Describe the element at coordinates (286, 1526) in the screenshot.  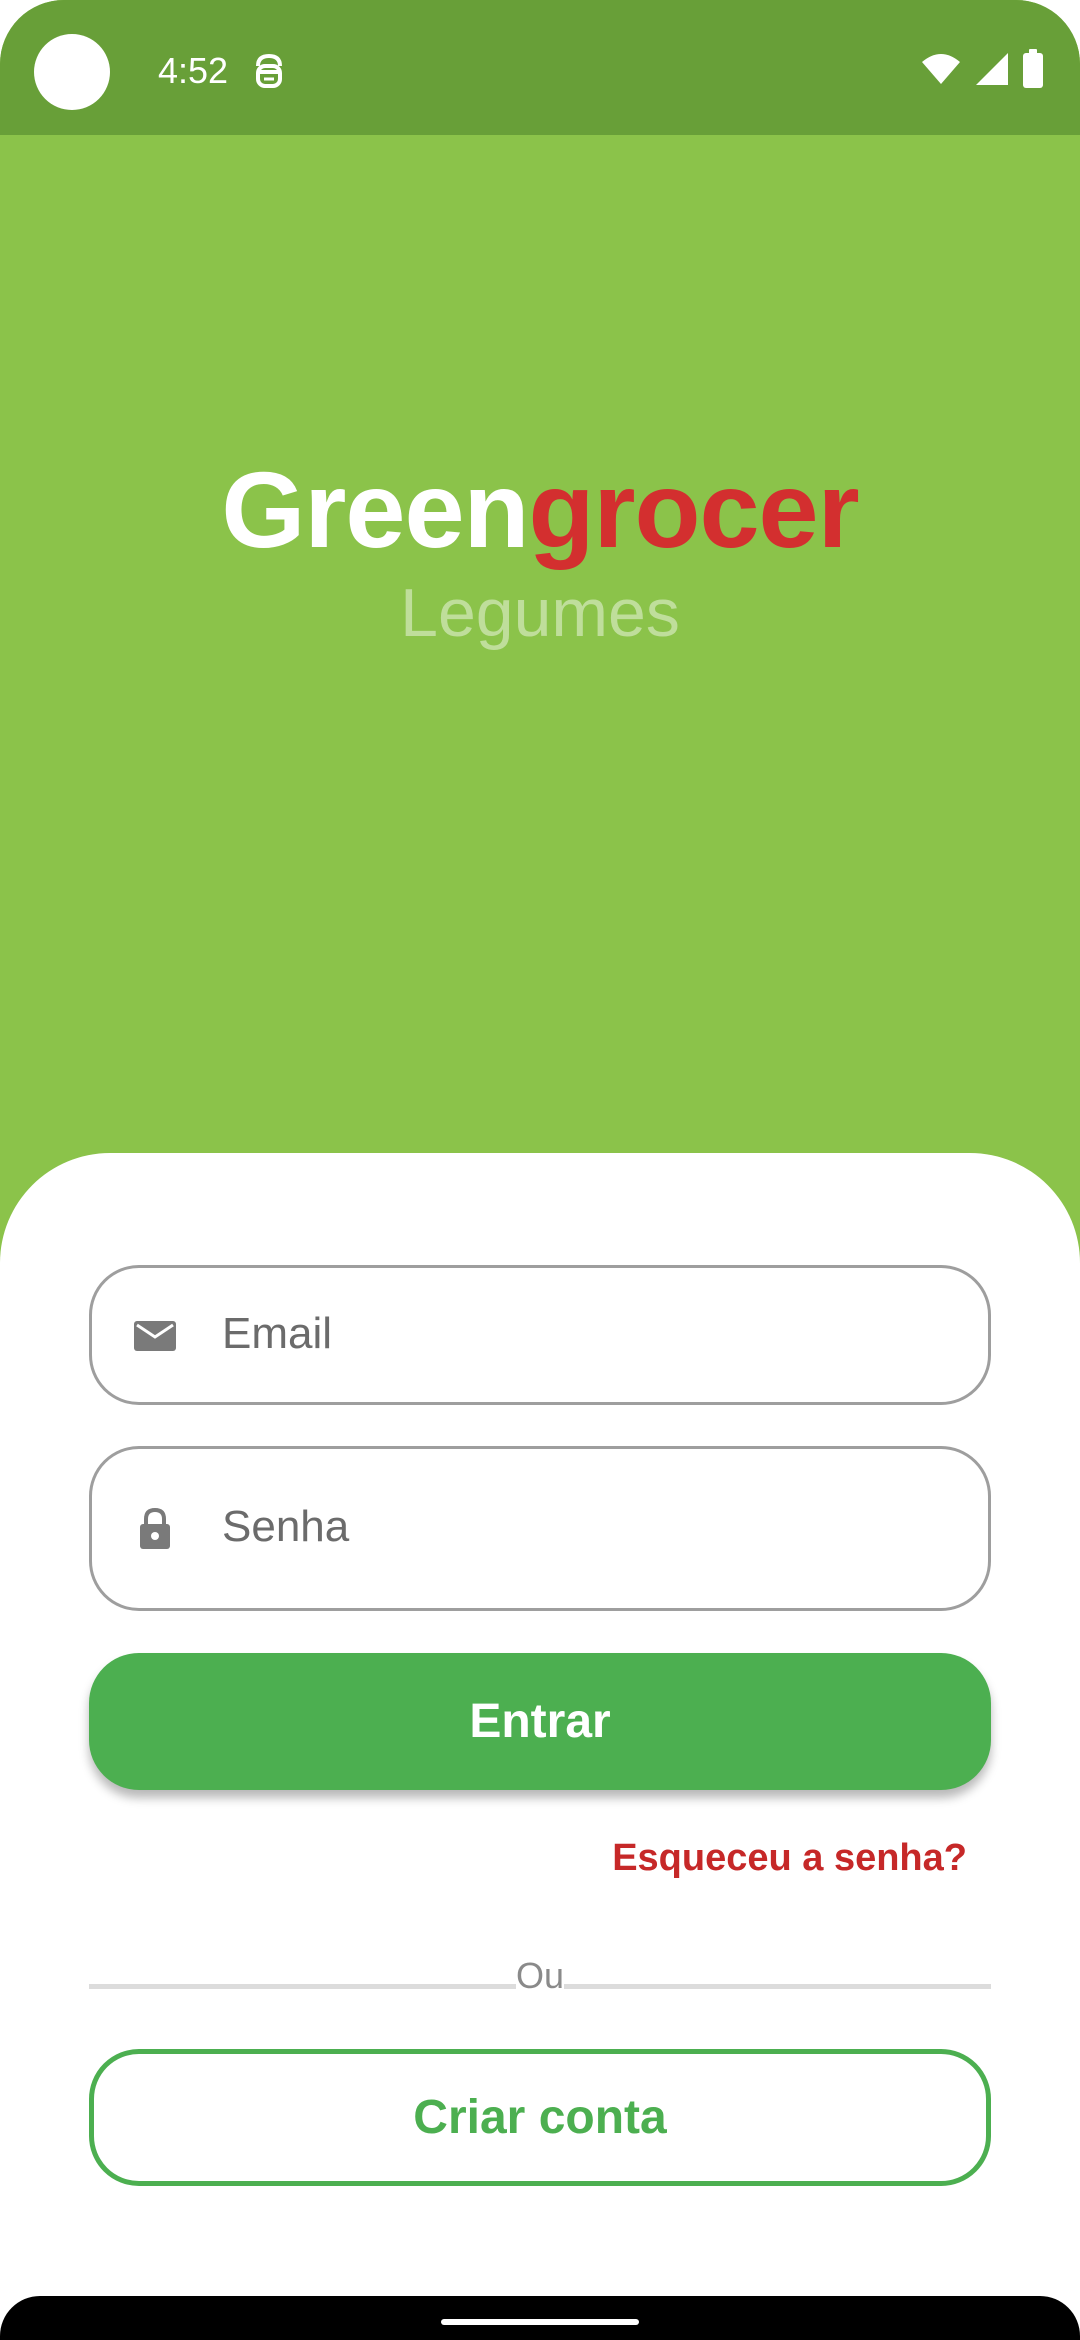
I see `password-placeholder: Senha` at that location.